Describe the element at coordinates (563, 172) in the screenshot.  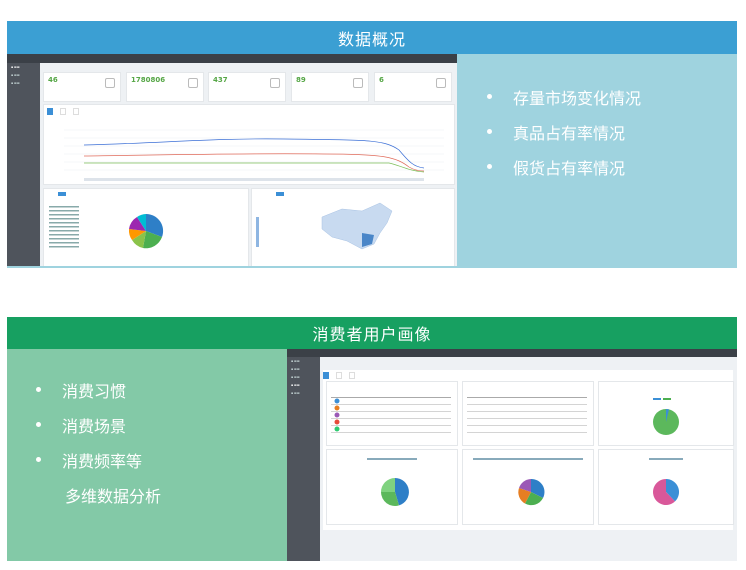
I see `bullet-item: 假货占有率情况` at that location.